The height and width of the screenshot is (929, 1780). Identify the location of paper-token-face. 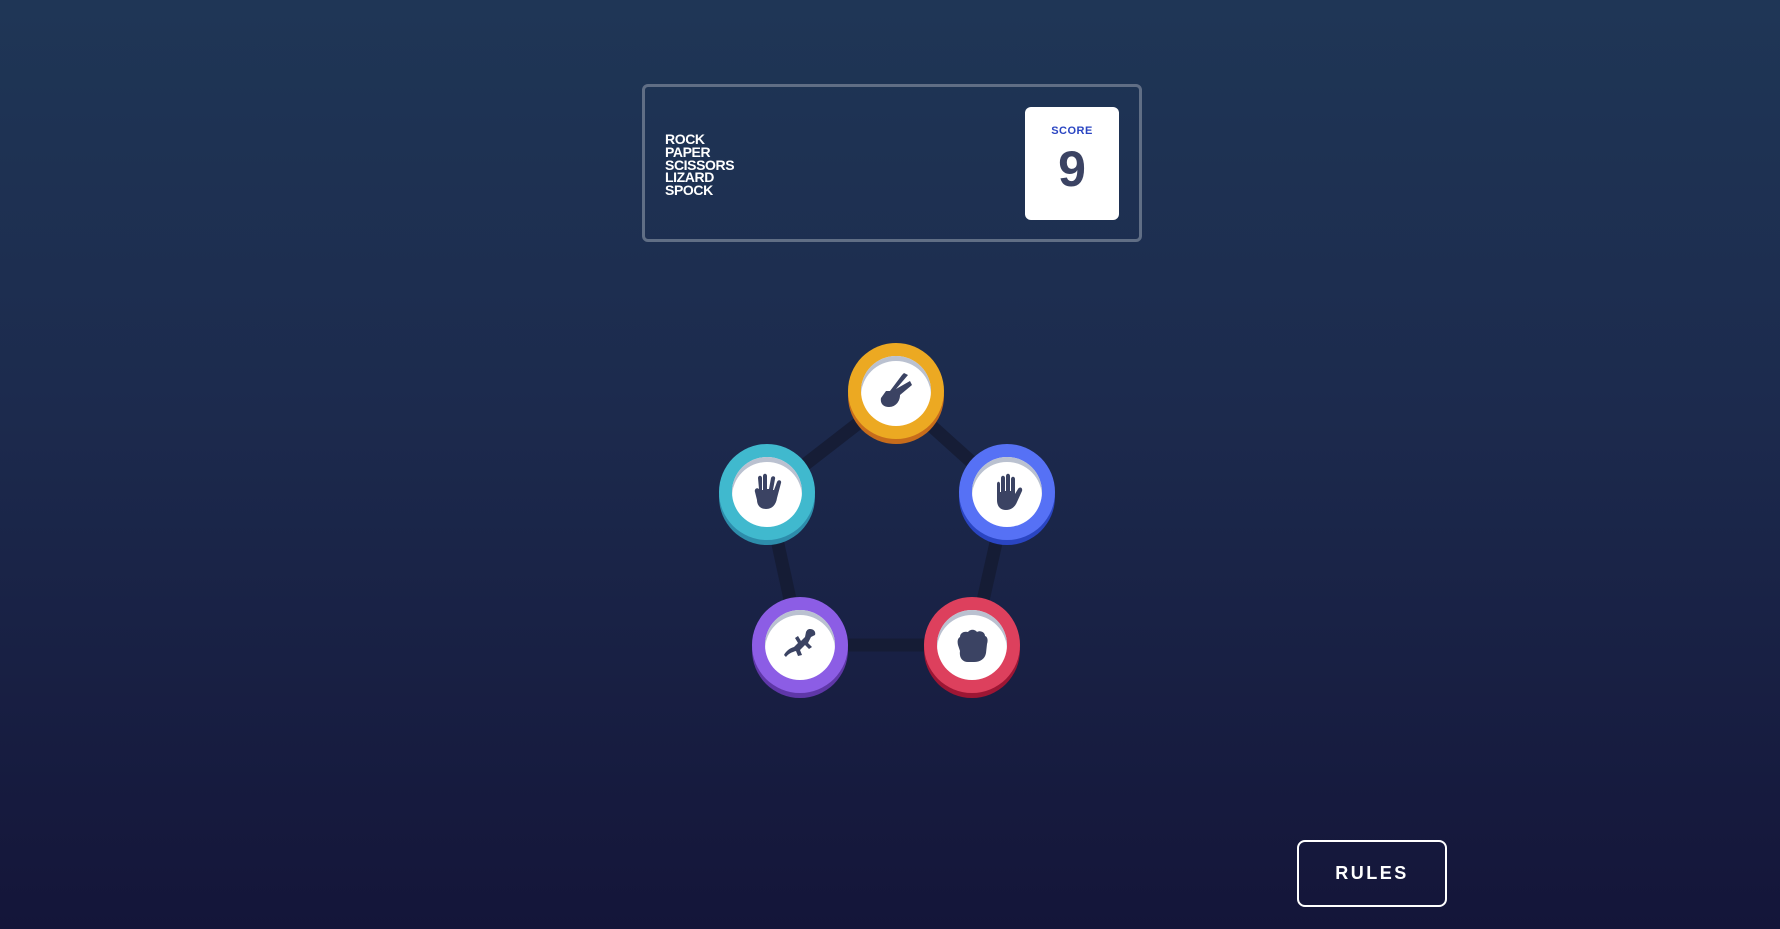
(1007, 492).